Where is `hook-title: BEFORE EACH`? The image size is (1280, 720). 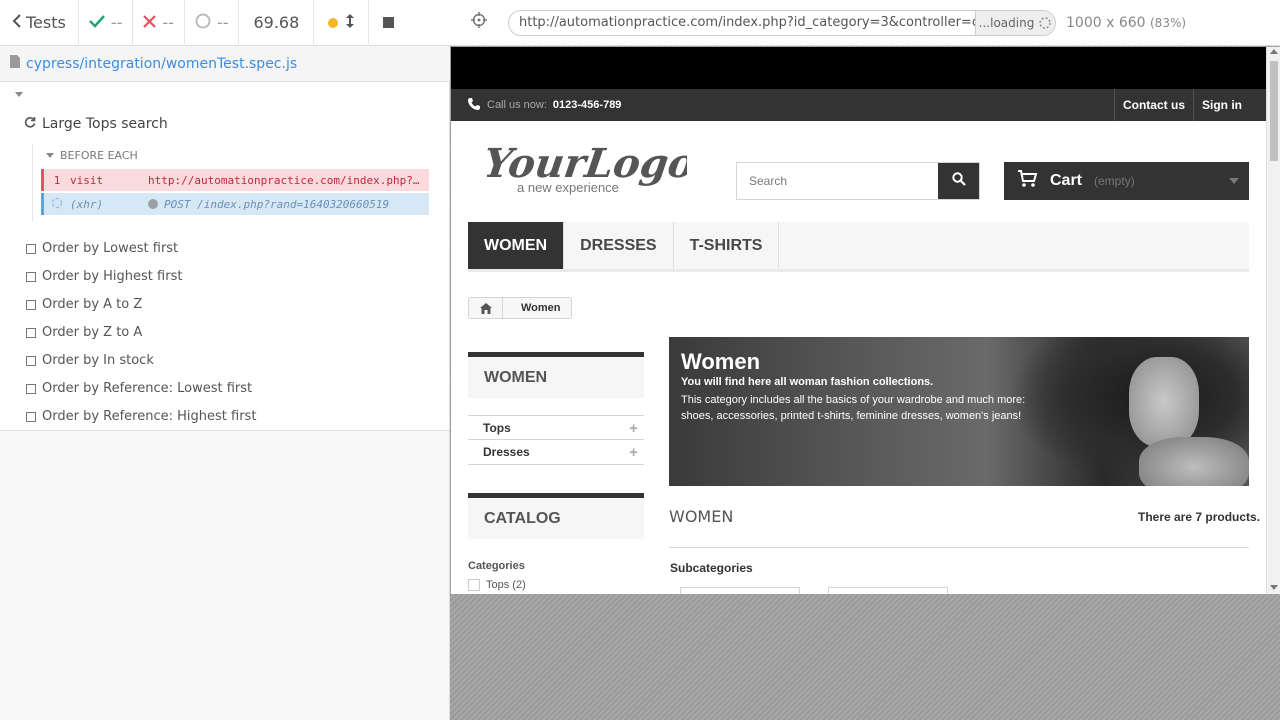 hook-title: BEFORE EACH is located at coordinates (99, 155).